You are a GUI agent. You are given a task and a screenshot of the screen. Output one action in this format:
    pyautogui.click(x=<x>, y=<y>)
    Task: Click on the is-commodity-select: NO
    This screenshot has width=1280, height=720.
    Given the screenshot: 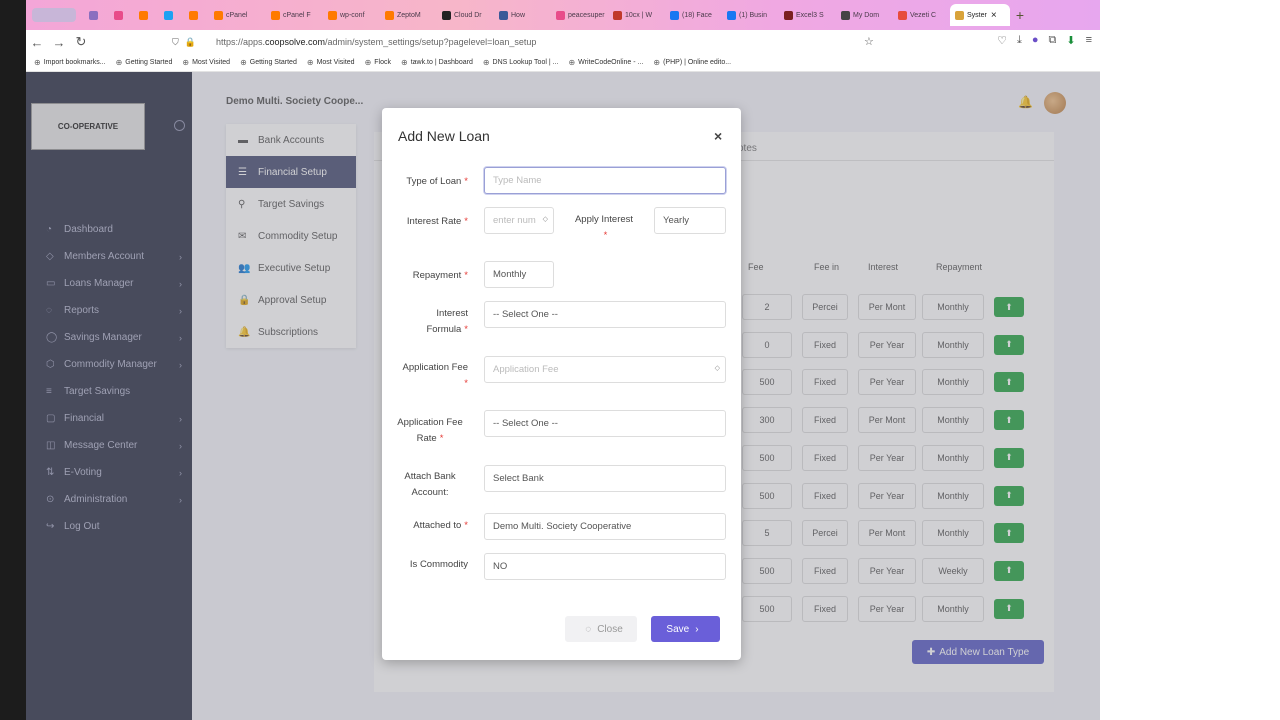 What is the action you would take?
    pyautogui.click(x=605, y=566)
    